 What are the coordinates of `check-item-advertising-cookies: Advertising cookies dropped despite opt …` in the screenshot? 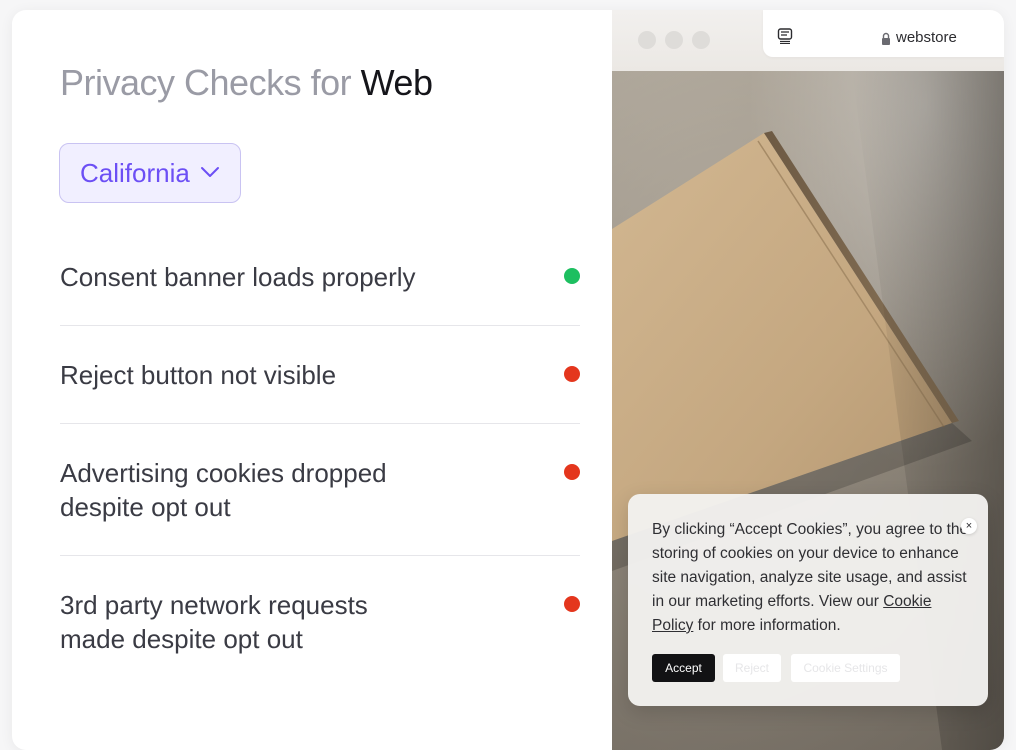 It's located at (320, 490).